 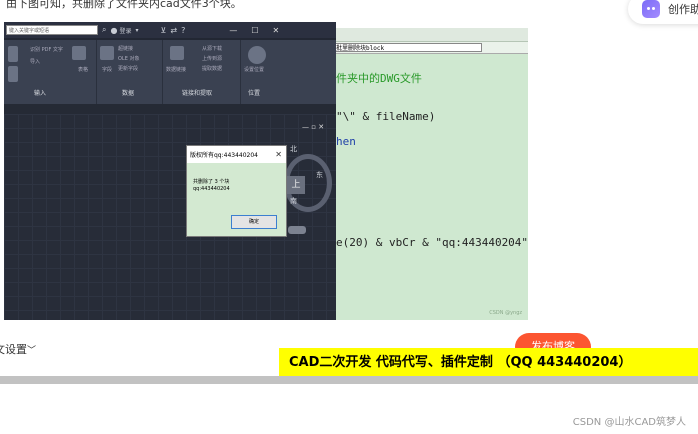 What do you see at coordinates (293, 201) in the screenshot?
I see `compass-south: 南` at bounding box center [293, 201].